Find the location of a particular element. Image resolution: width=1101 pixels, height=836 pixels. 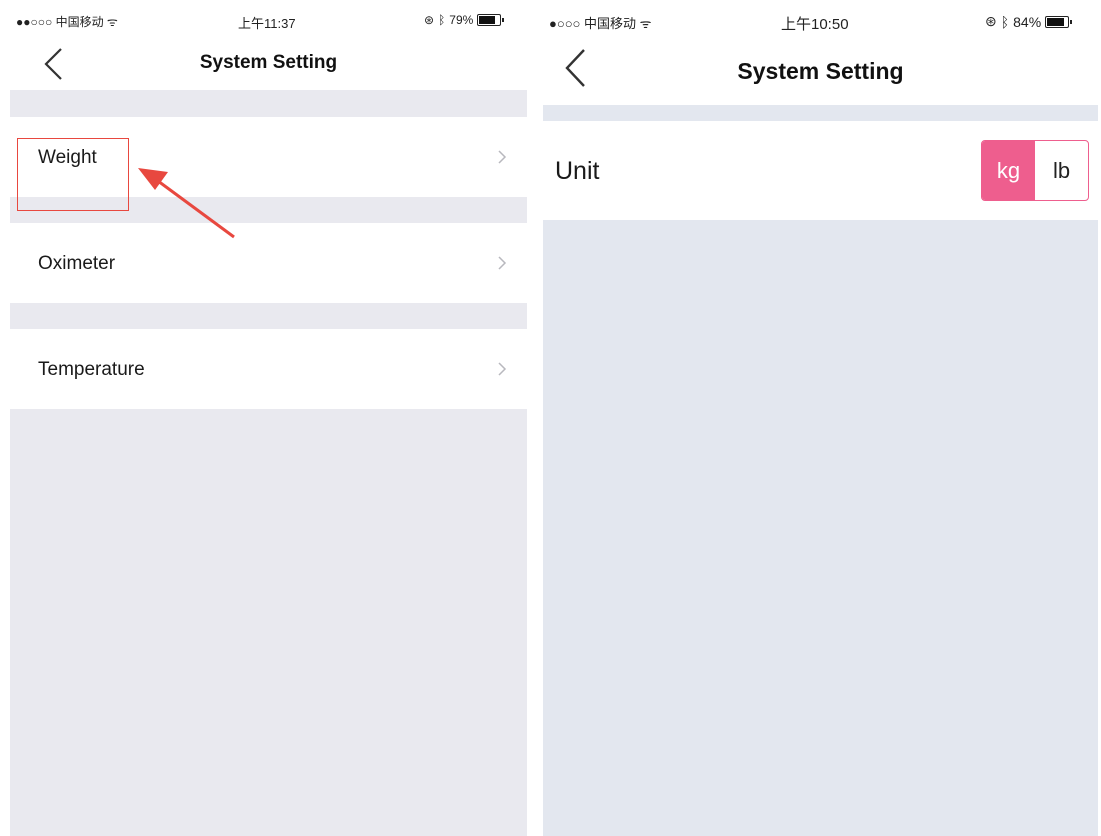

settings-item-temperature: Temperature is located at coordinates (268, 369).